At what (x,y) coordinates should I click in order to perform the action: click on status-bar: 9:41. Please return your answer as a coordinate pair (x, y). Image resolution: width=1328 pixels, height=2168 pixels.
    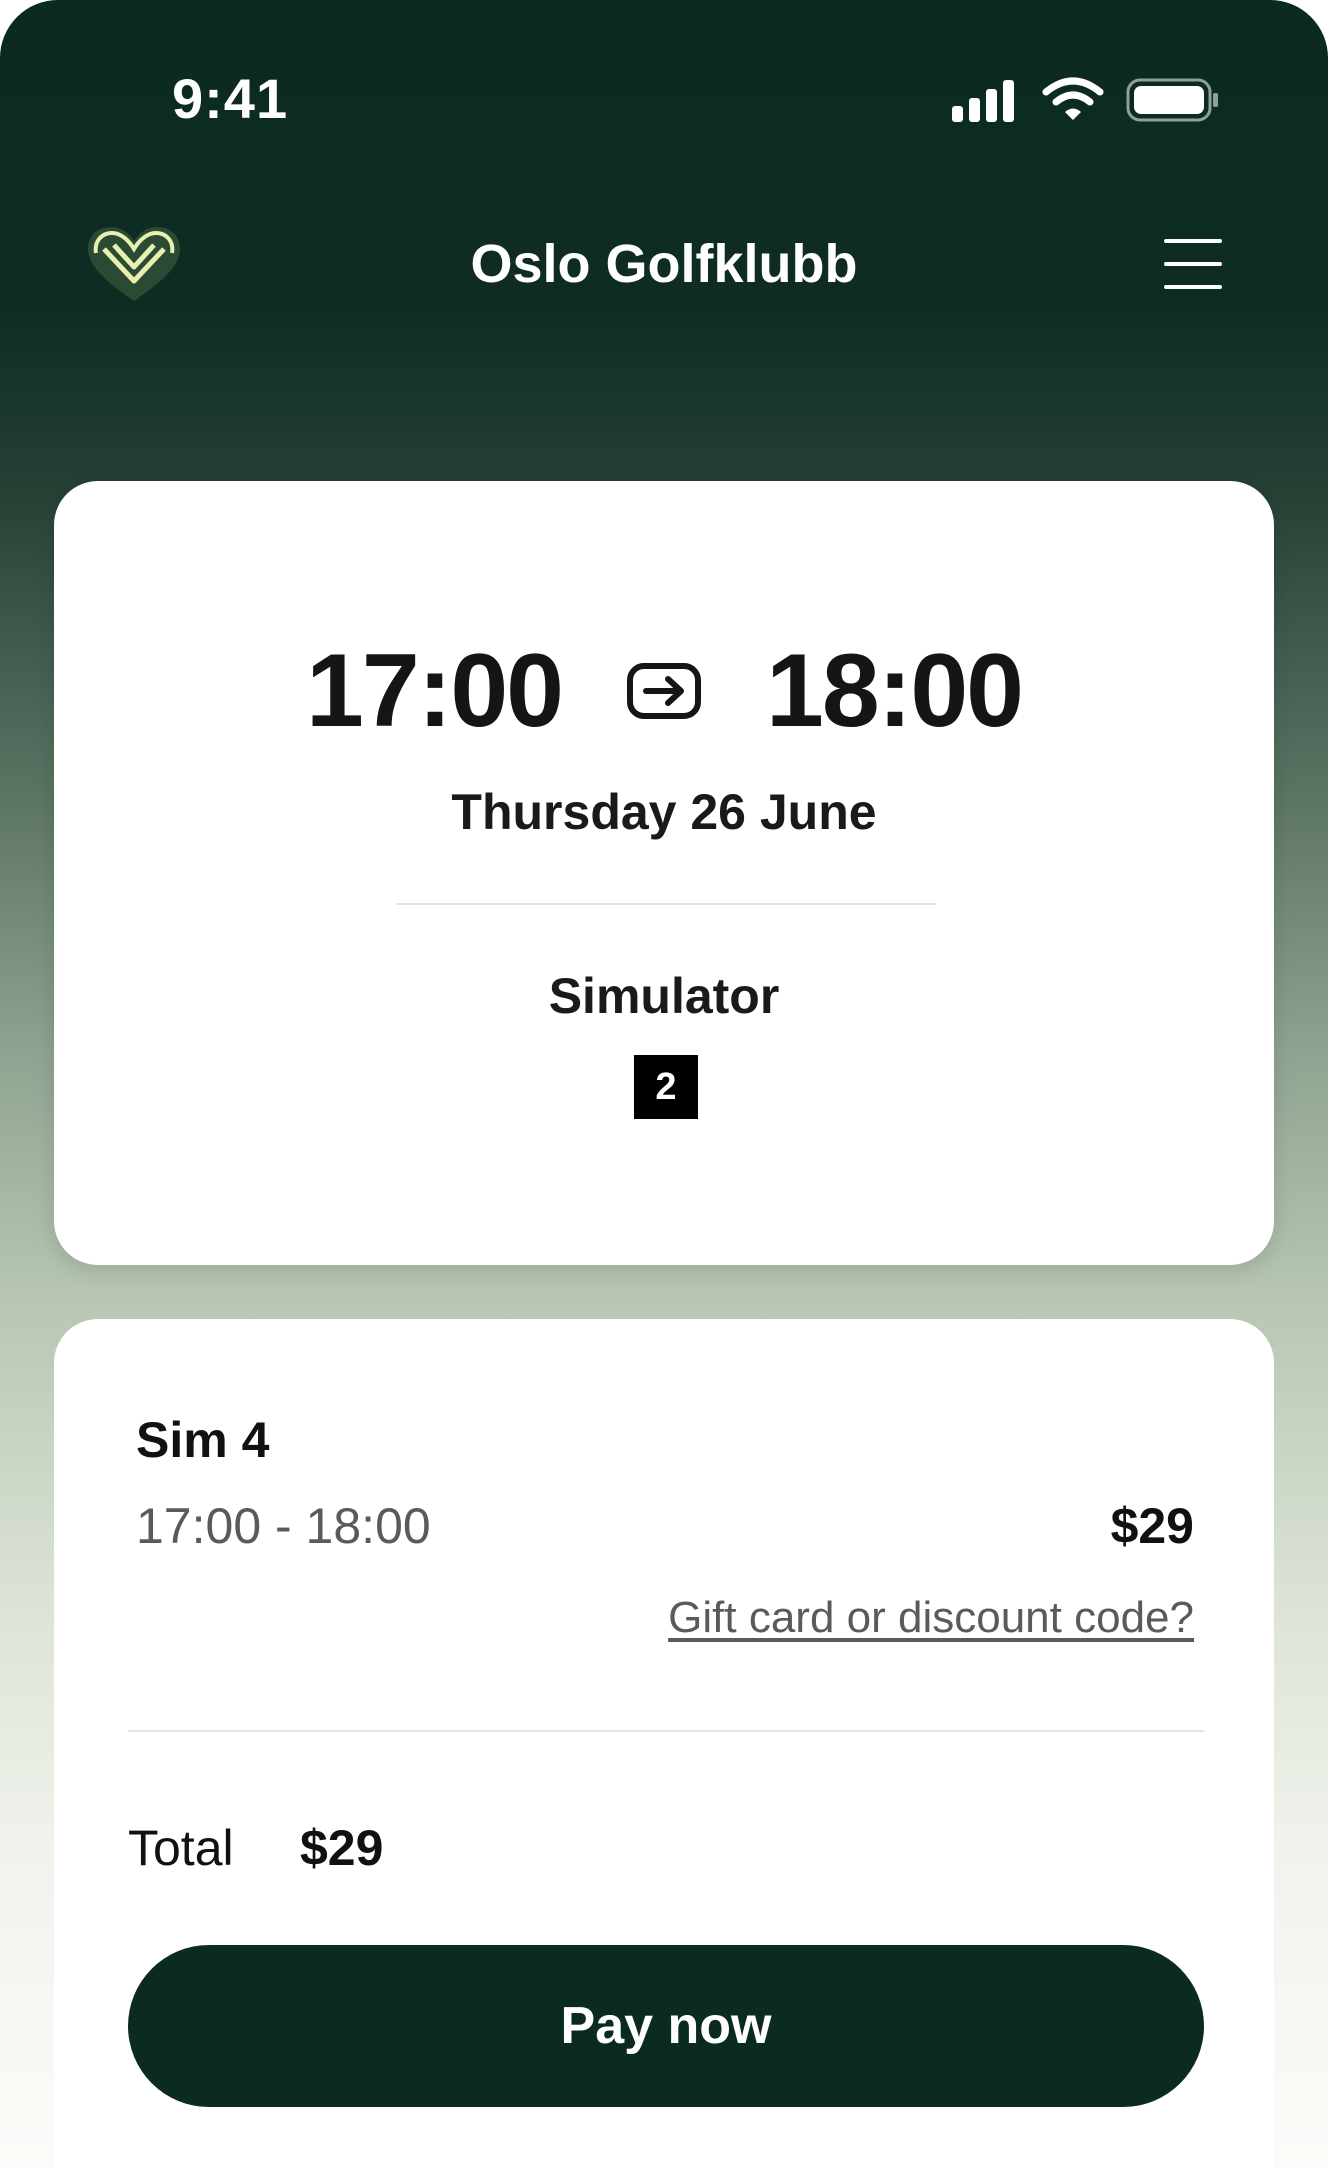
    Looking at the image, I should click on (664, 100).